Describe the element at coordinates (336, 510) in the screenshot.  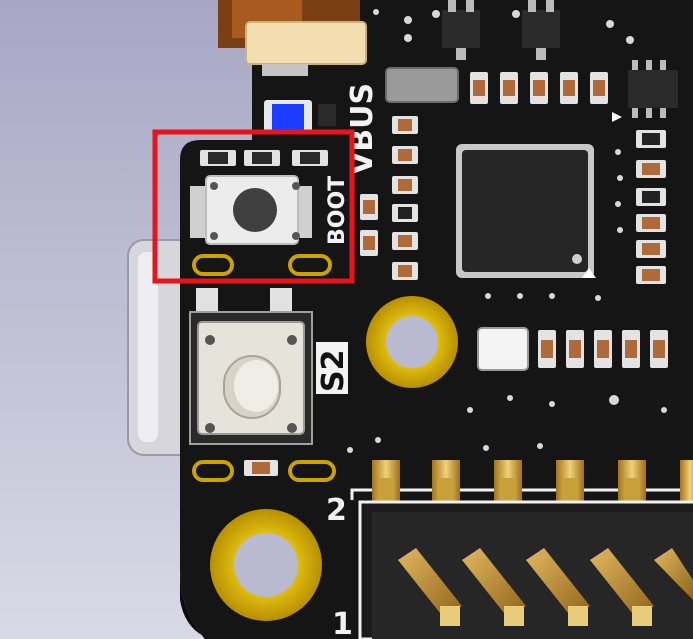
I see `pin-2-label: 2` at that location.